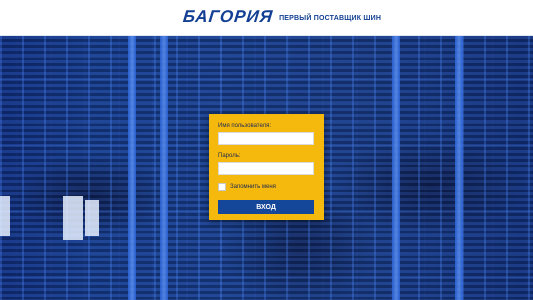 Image resolution: width=533 pixels, height=300 pixels. Describe the element at coordinates (266, 207) in the screenshot. I see `login-button: ВХОД` at that location.